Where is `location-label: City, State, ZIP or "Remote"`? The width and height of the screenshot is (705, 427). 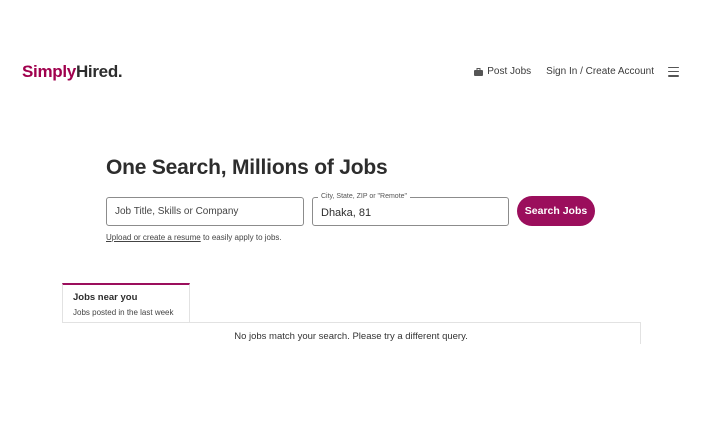 location-label: City, State, ZIP or "Remote" is located at coordinates (364, 197).